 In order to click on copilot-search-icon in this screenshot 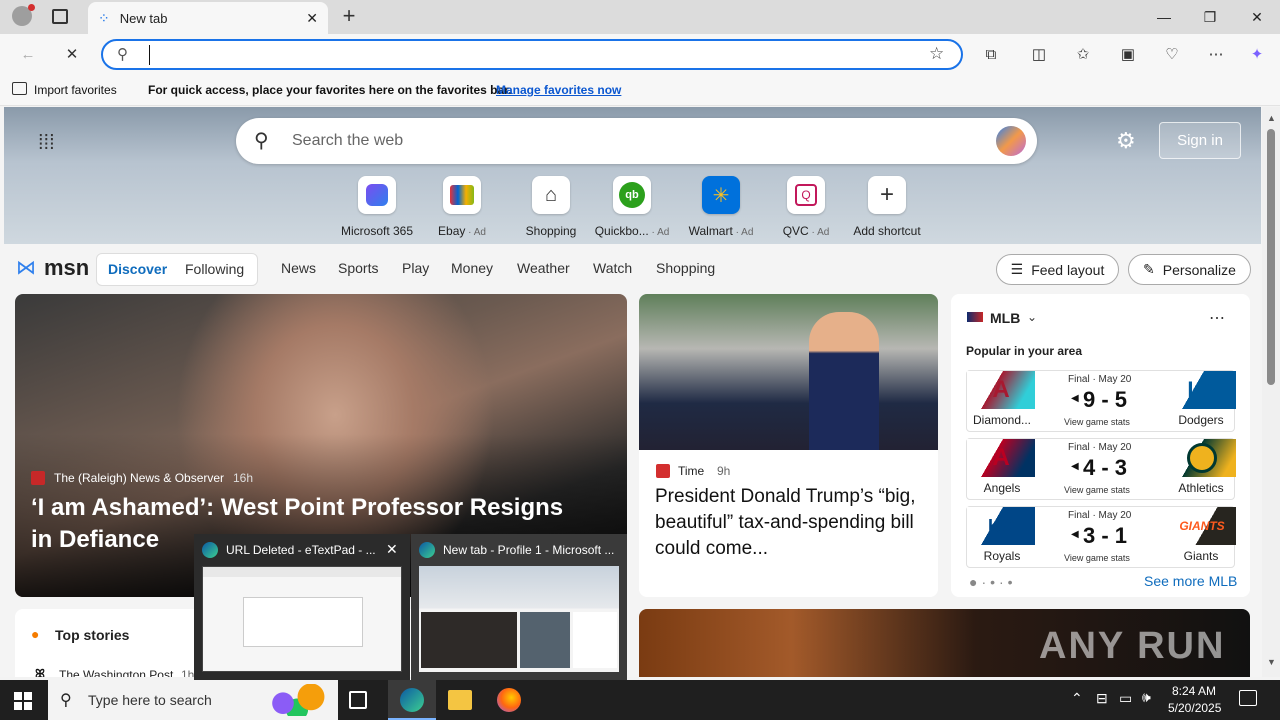, I will do `click(1011, 141)`.